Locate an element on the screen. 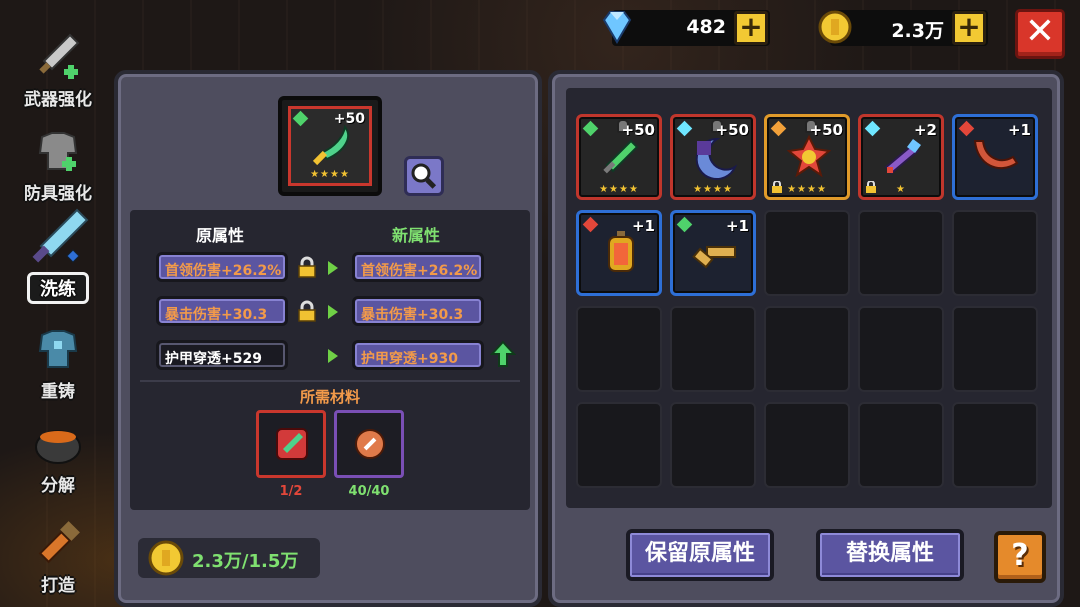 The image size is (1080, 607). upgrade-arrow-icon is located at coordinates (503, 353).